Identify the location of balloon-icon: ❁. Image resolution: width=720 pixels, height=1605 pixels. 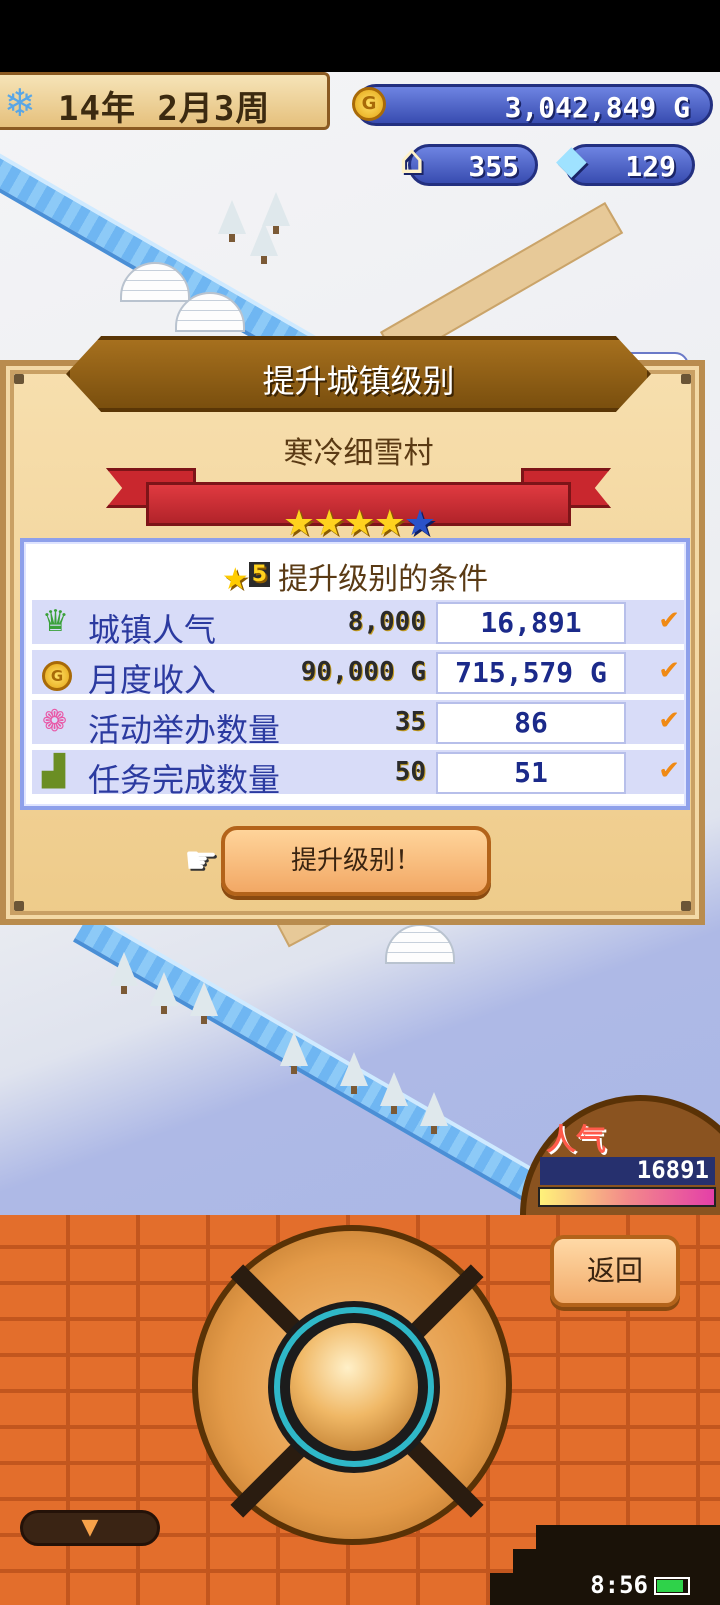
(55, 721).